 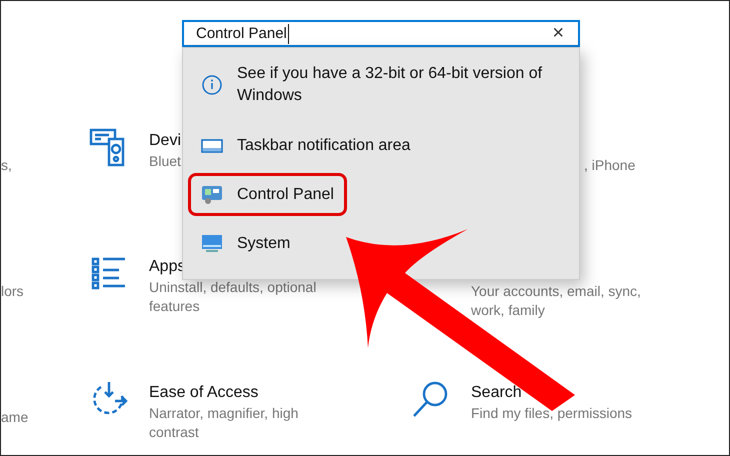 I want to click on control-panel-icon, so click(x=212, y=194).